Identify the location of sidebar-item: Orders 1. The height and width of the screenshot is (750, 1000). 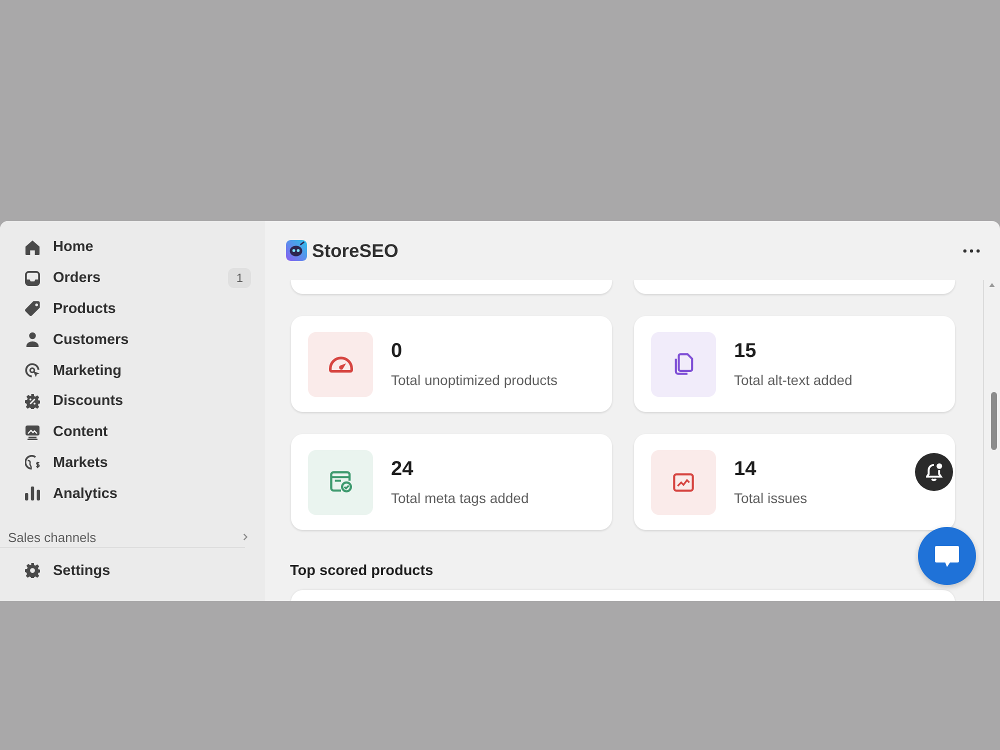
(132, 278).